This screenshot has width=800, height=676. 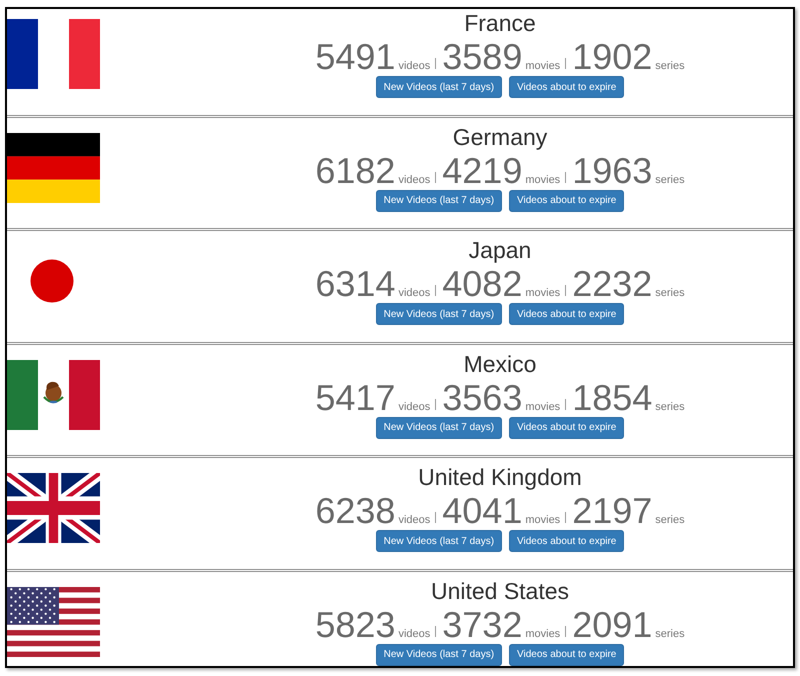 I want to click on count-value: 2091, so click(x=612, y=624).